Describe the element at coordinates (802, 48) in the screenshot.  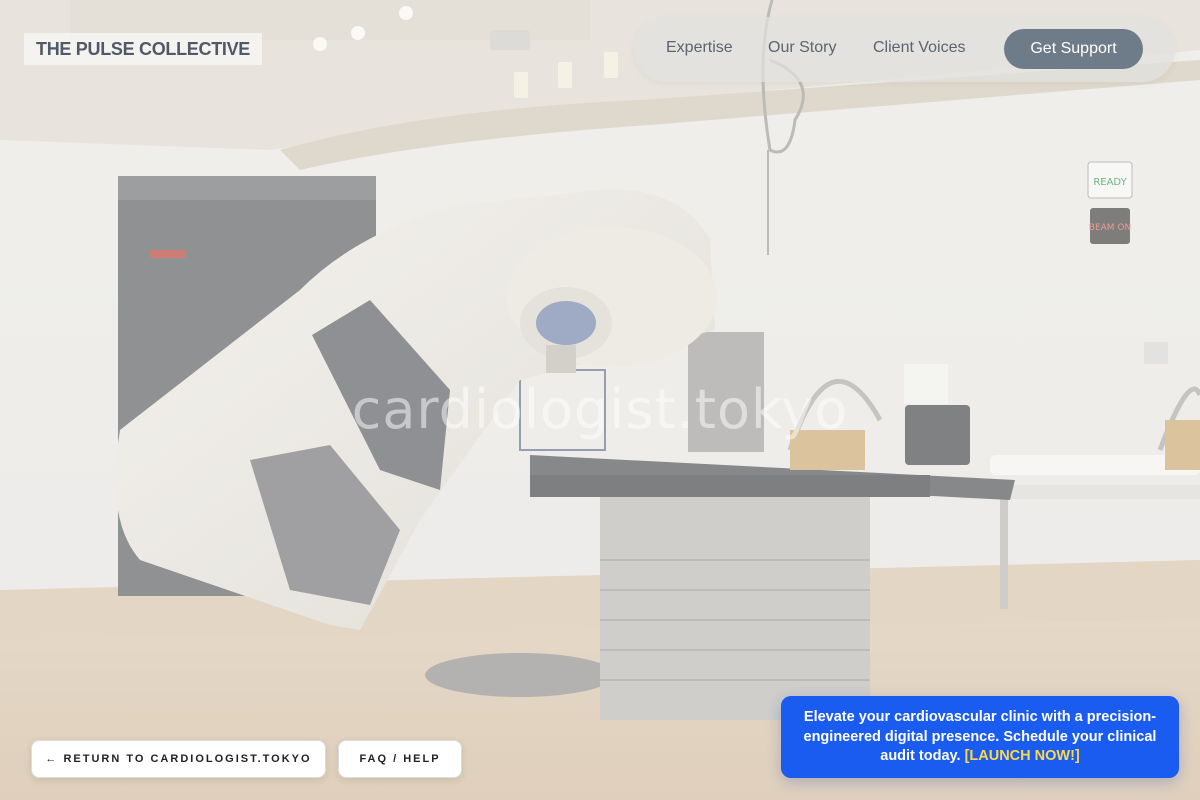
I see `nav-link-our-story: Our Story` at that location.